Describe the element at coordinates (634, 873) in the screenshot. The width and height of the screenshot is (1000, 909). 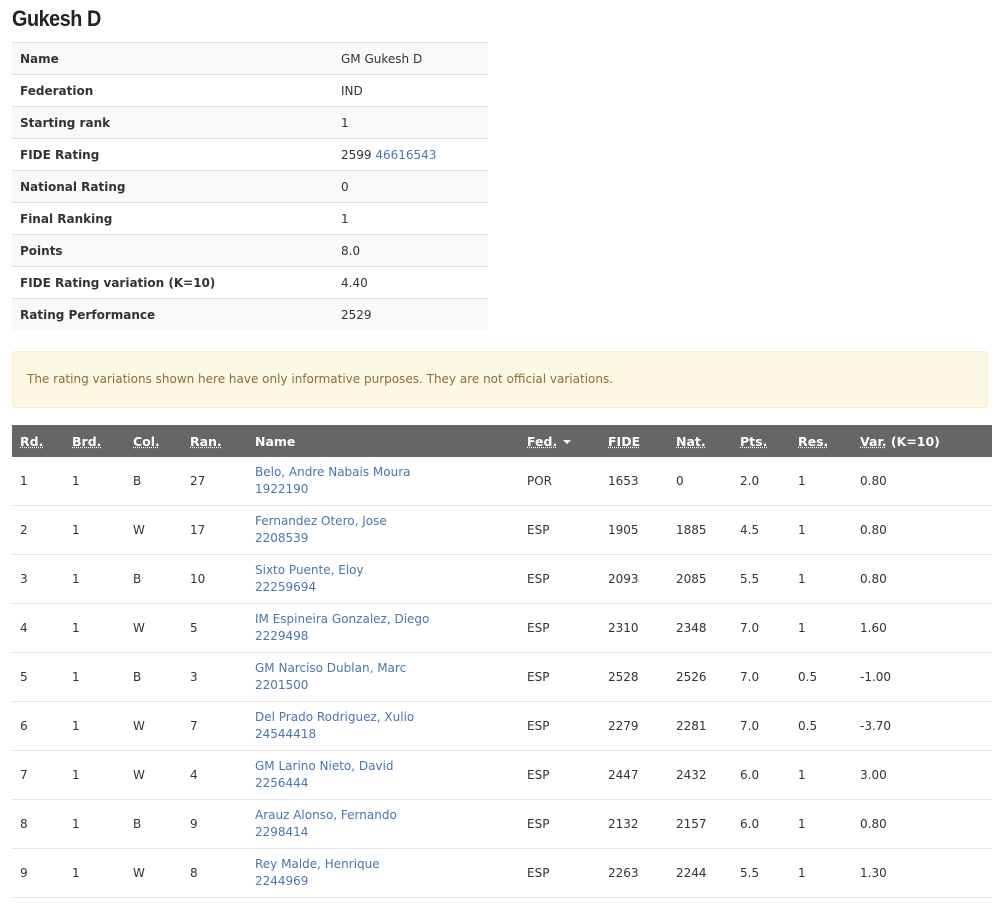
I see `cell-fide-rating: 2263` at that location.